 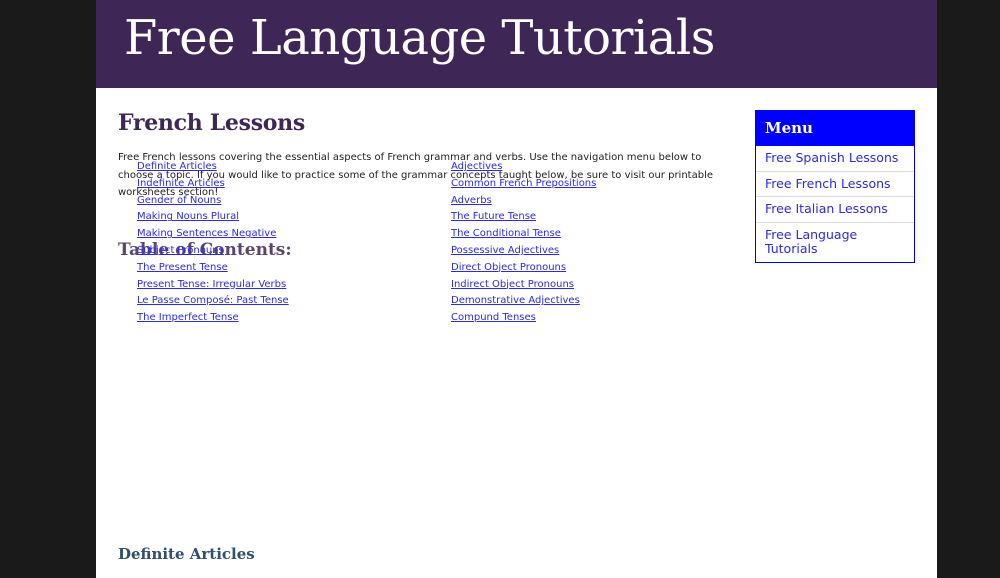 I want to click on toc-item: Adverbs, so click(x=523, y=201).